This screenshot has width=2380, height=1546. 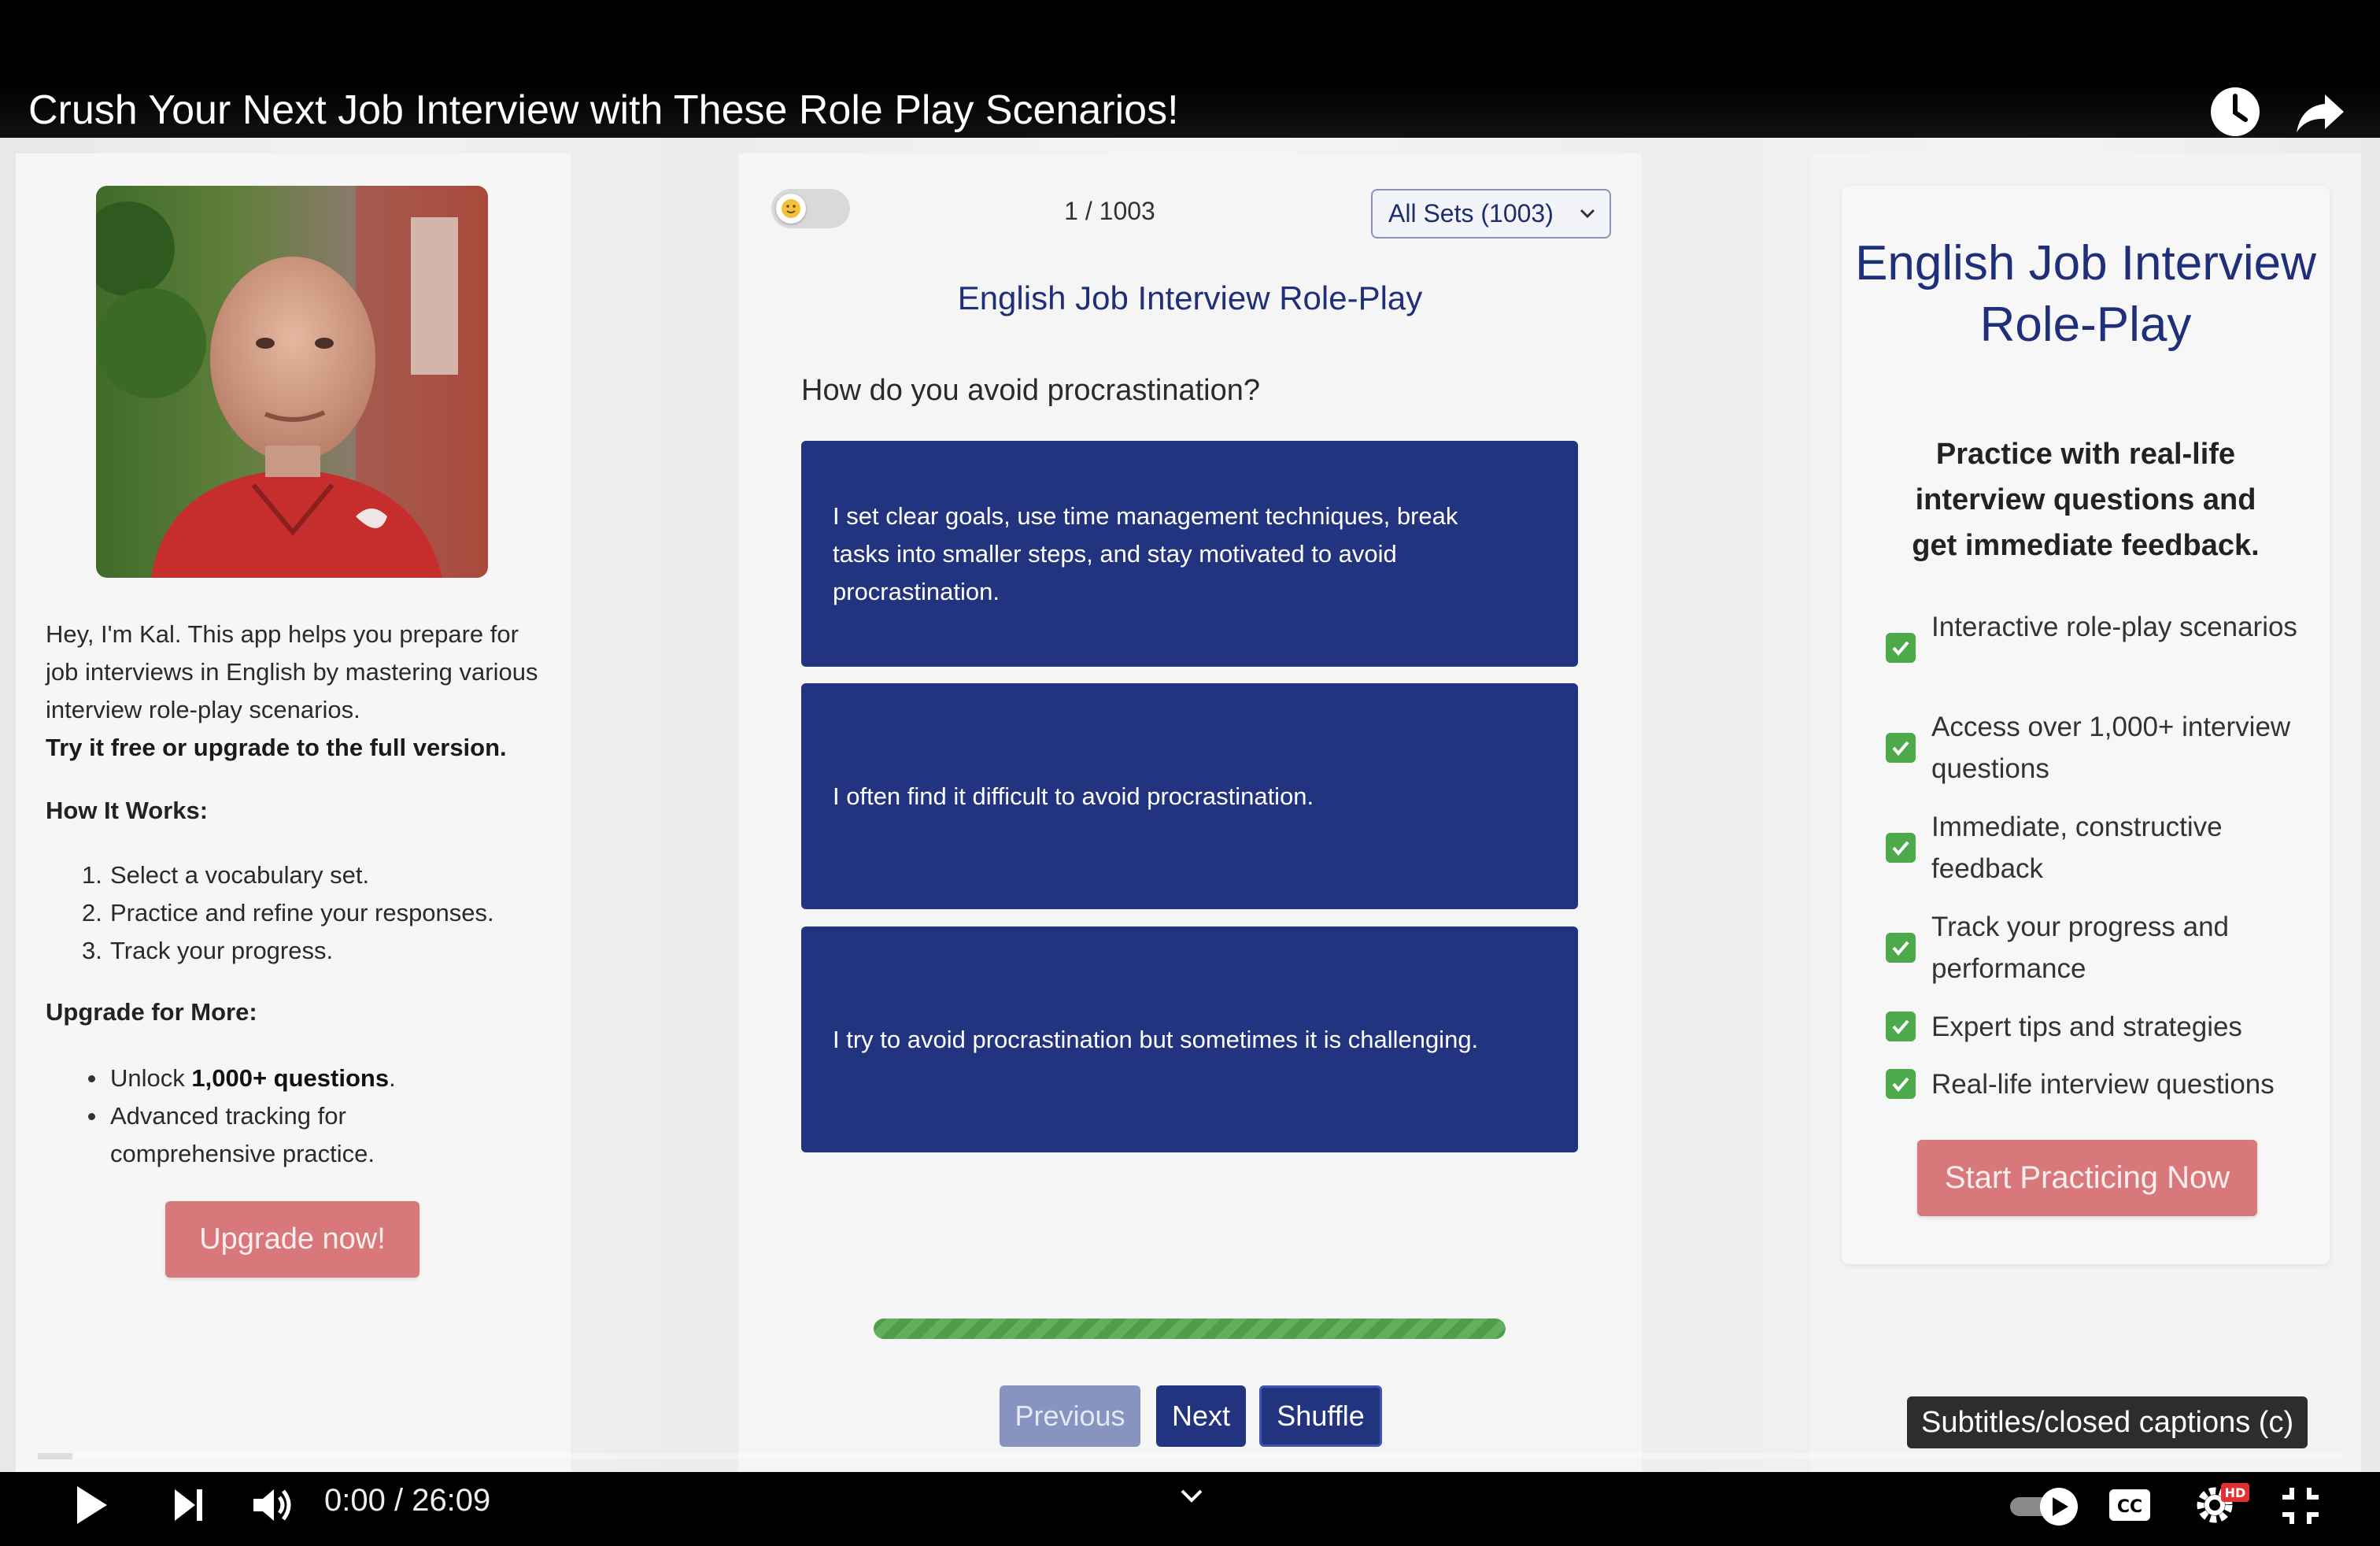 I want to click on start-practicing-button: Start Practicing Now, so click(x=2087, y=1178).